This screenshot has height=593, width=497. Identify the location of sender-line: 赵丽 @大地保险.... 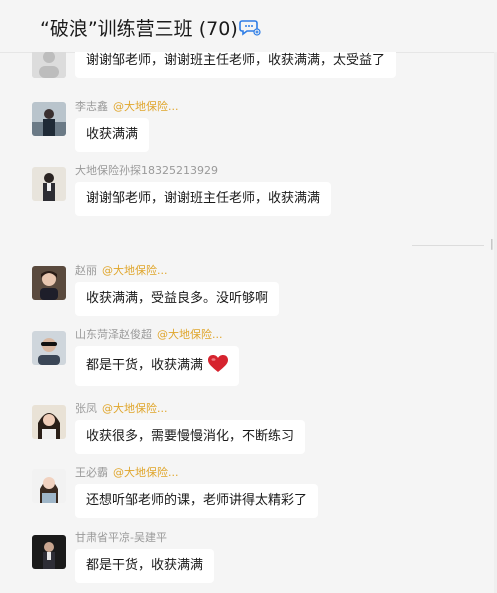
(121, 270).